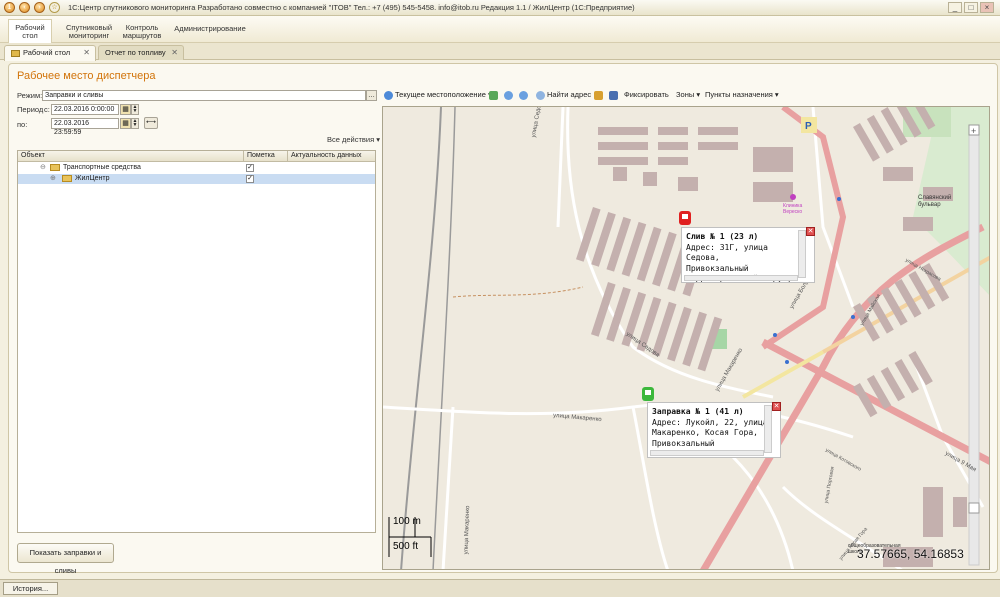 The width and height of the screenshot is (1000, 597). What do you see at coordinates (22, 124) in the screenshot?
I see `period-to-label: по:` at bounding box center [22, 124].